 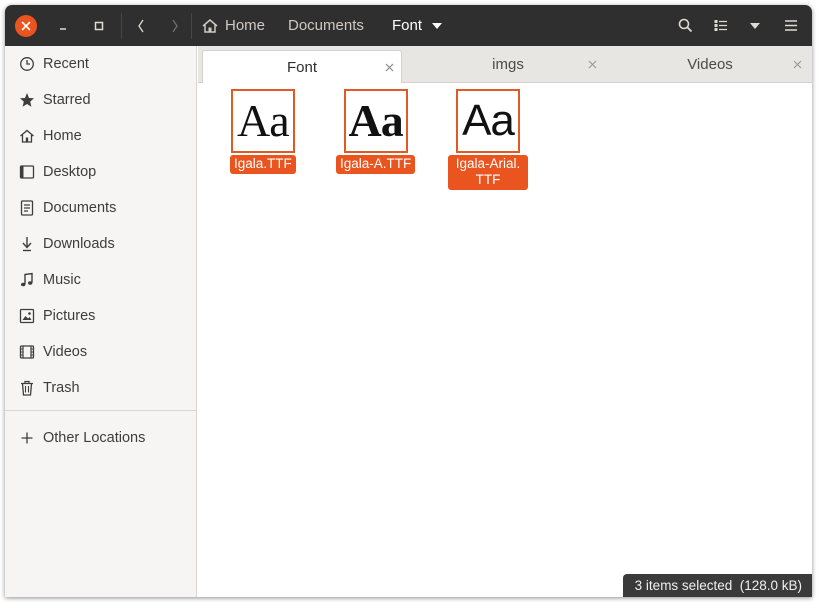 I want to click on file-name-line: TTF, so click(x=488, y=179).